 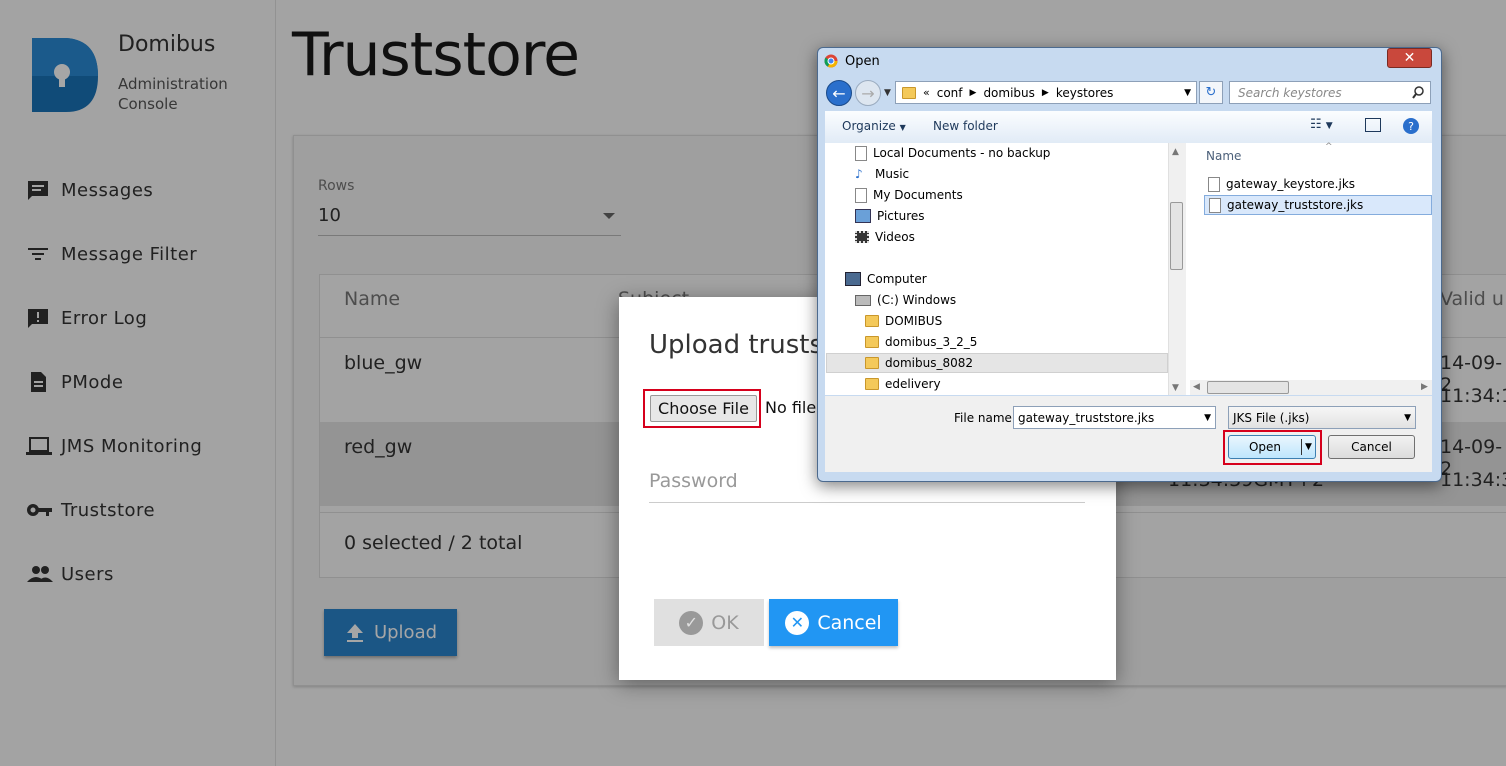 I want to click on cancel-button: Cancel, so click(x=1371, y=447).